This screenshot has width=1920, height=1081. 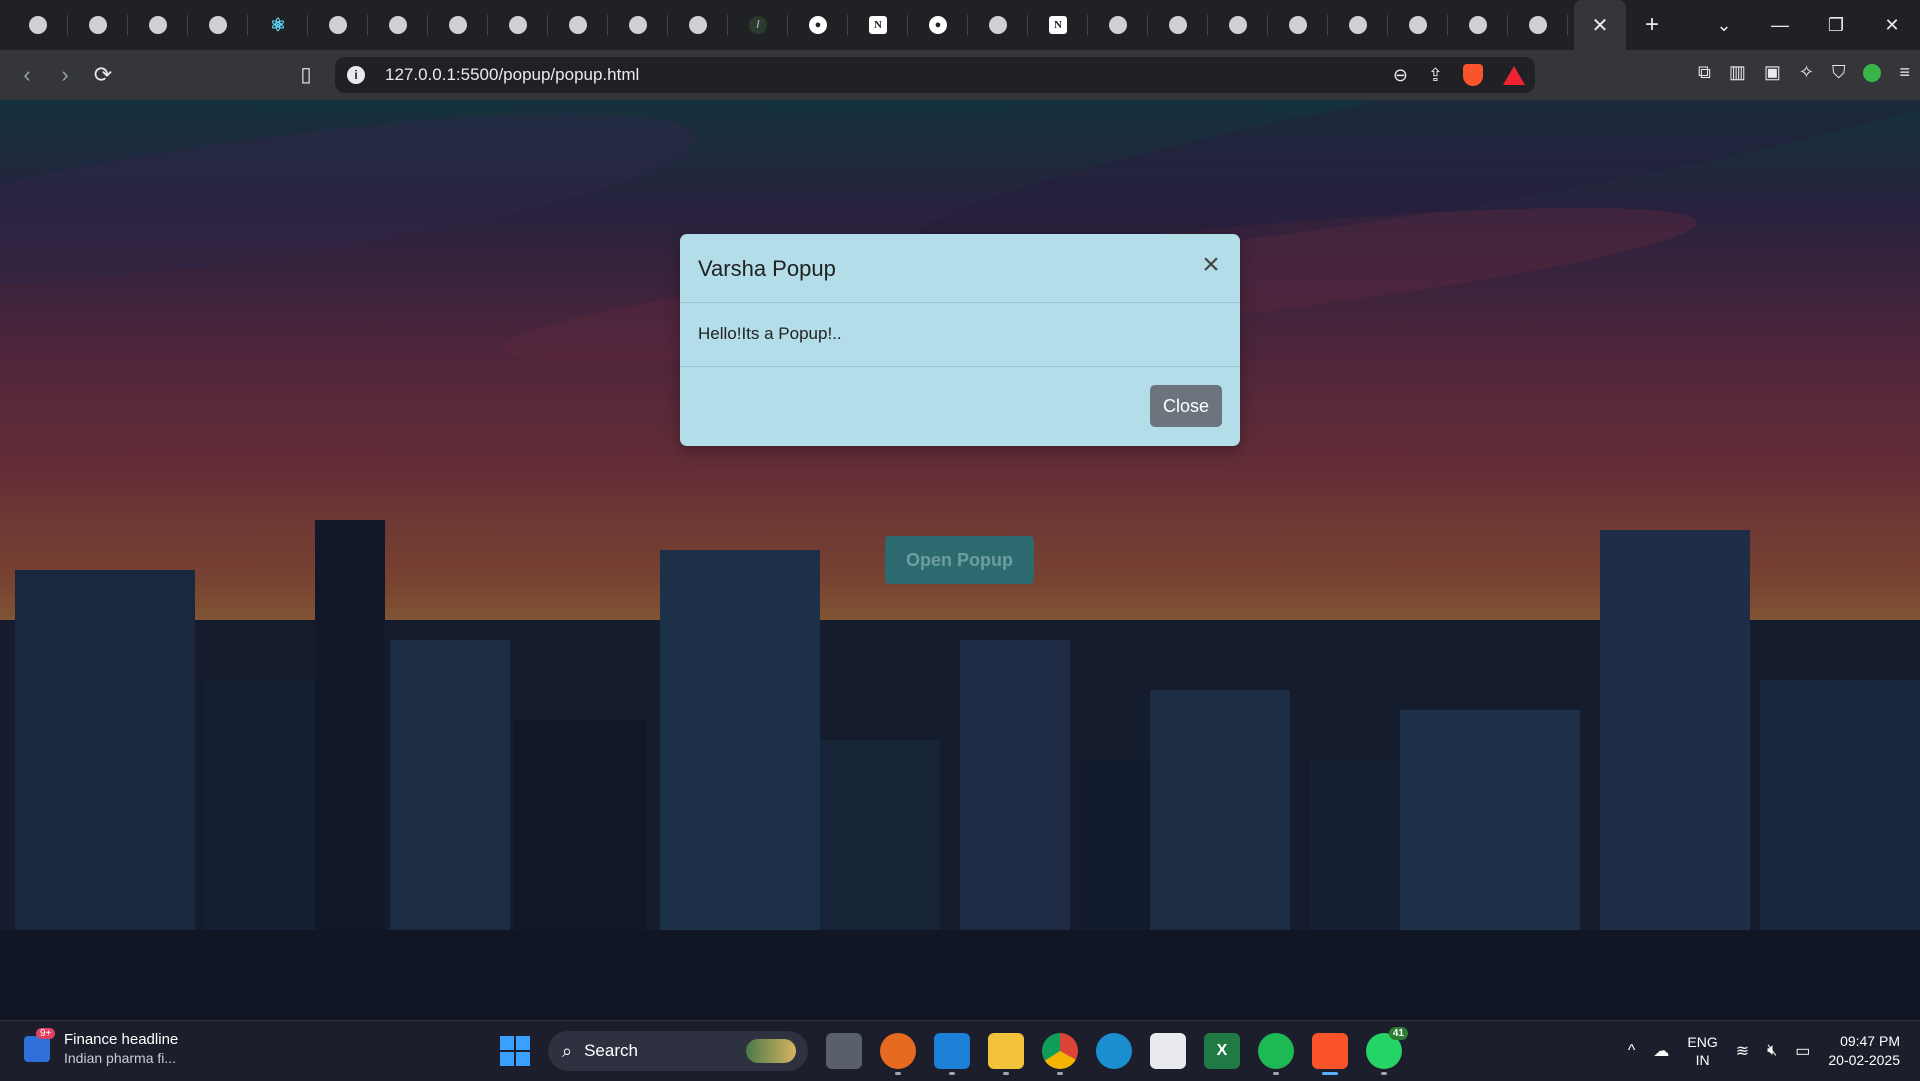 I want to click on whatsapp-icon: 41, so click(x=1387, y=1051).